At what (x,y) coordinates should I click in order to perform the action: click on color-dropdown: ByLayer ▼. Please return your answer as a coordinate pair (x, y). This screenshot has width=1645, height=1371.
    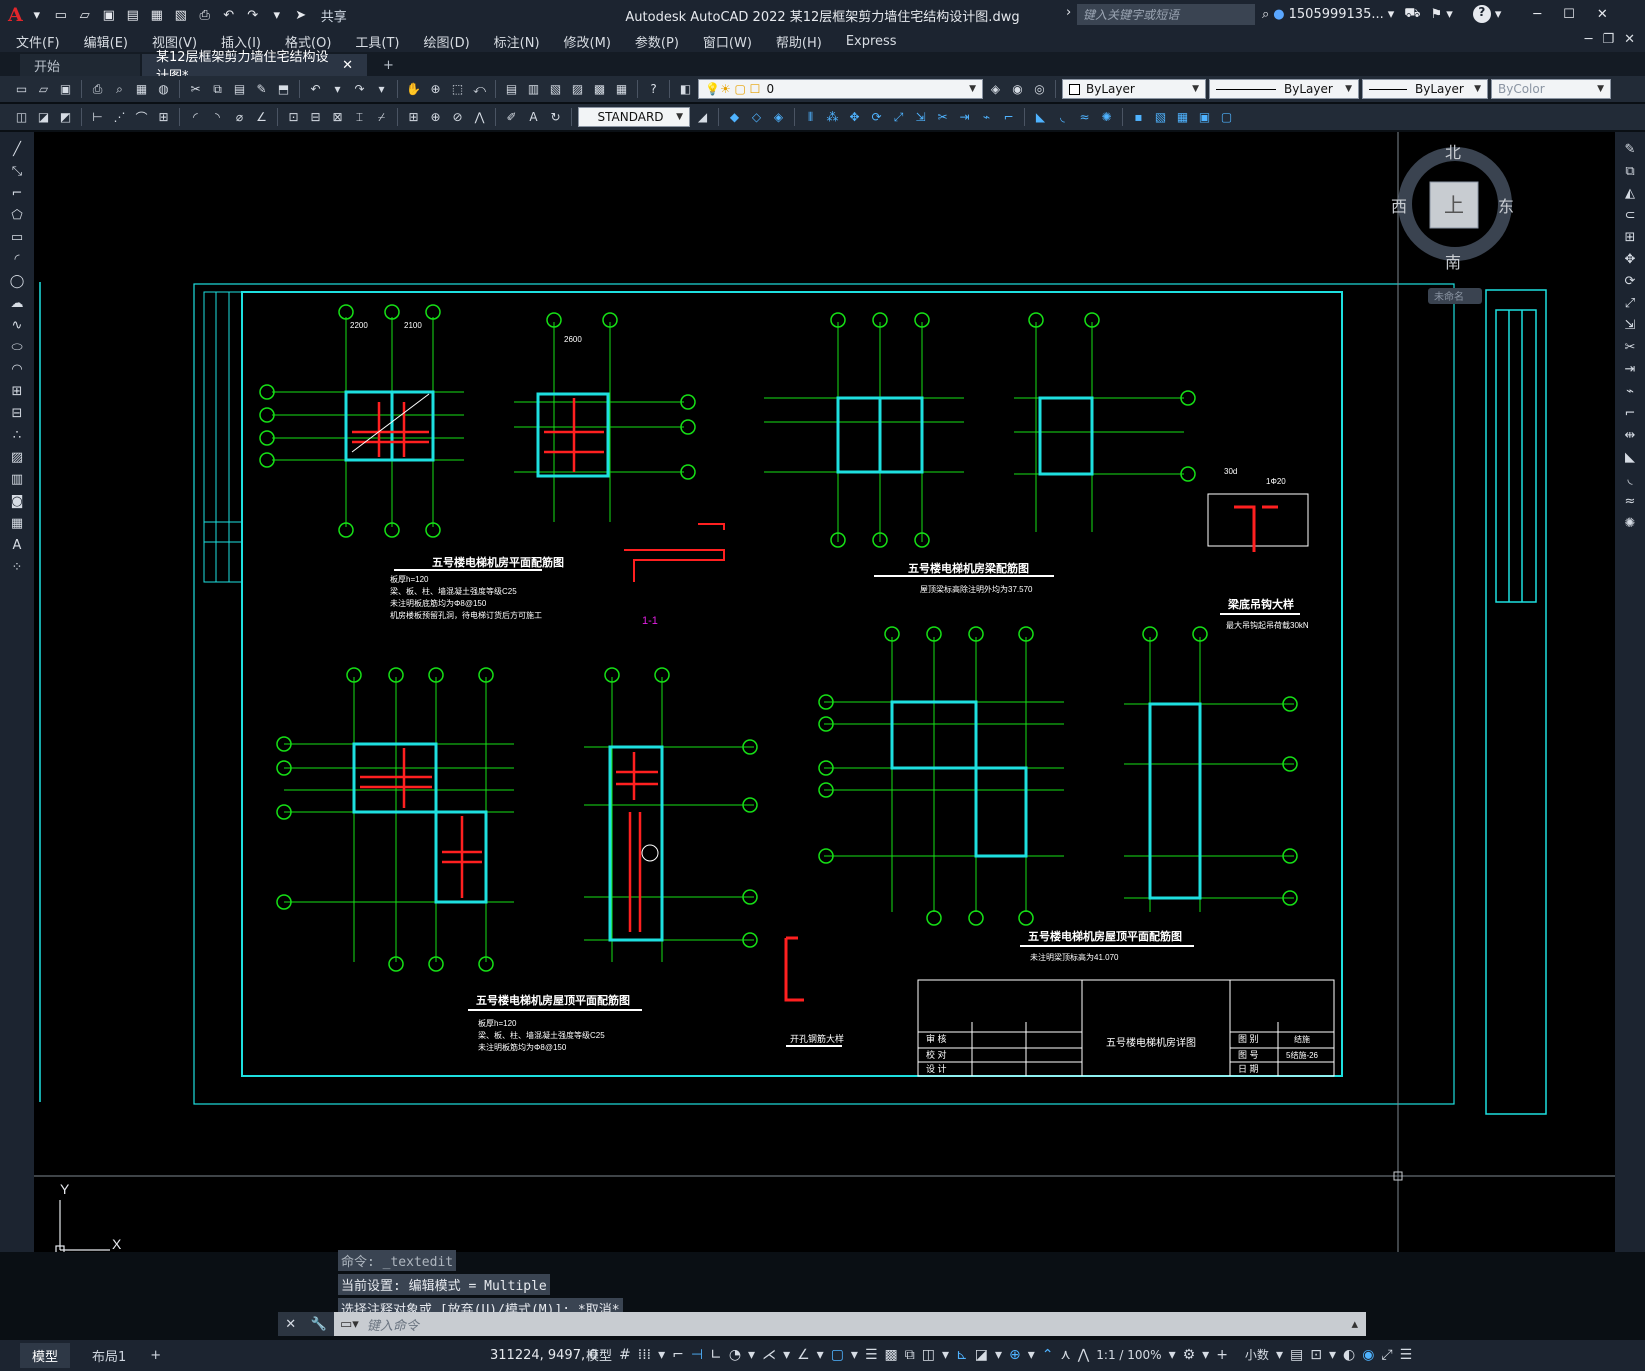
    Looking at the image, I should click on (1134, 89).